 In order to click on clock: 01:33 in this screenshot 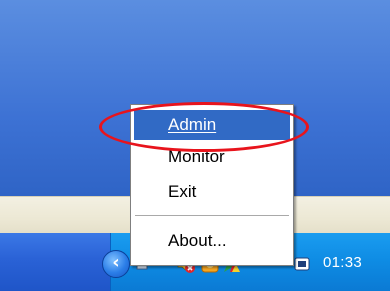, I will do `click(342, 262)`.